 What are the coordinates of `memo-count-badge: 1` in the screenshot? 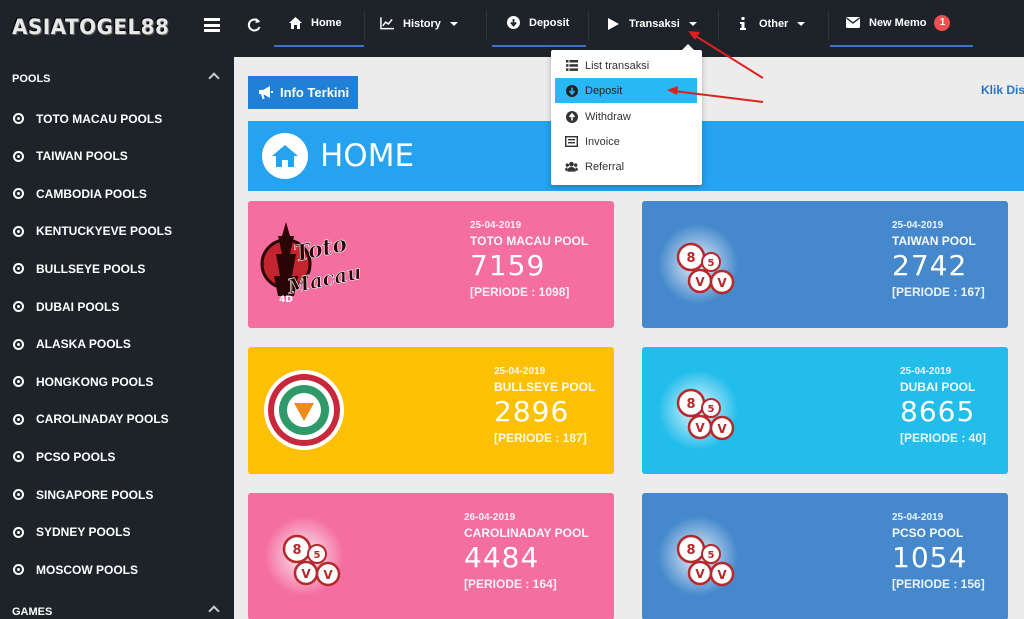 It's located at (942, 22).